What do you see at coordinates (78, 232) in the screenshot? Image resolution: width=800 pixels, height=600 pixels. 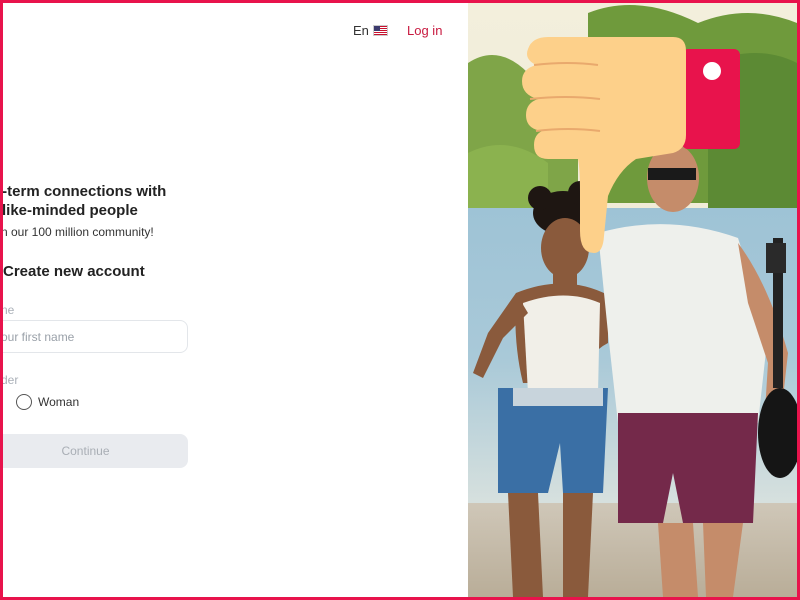 I see `community-subline: n our 100 million community!` at bounding box center [78, 232].